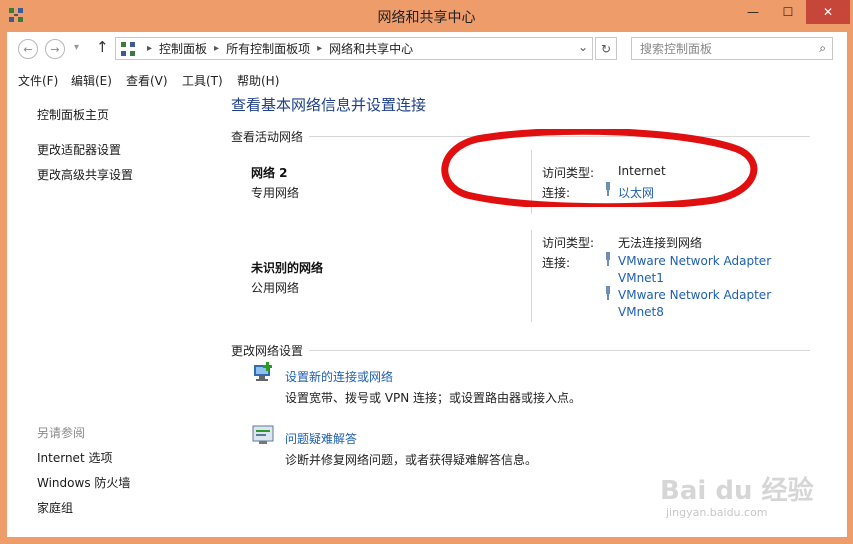  Describe the element at coordinates (76, 47) in the screenshot. I see `recent-pages-dropdown: ▾` at that location.